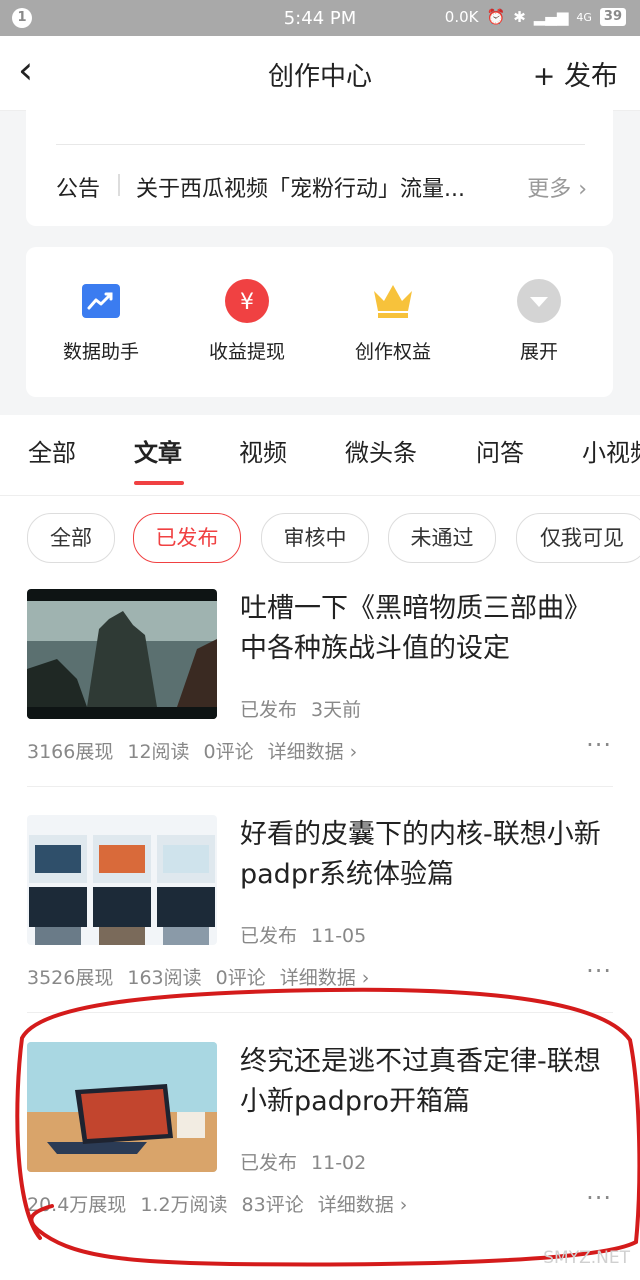  Describe the element at coordinates (539, 301) in the screenshot. I see `expand-icon` at that location.